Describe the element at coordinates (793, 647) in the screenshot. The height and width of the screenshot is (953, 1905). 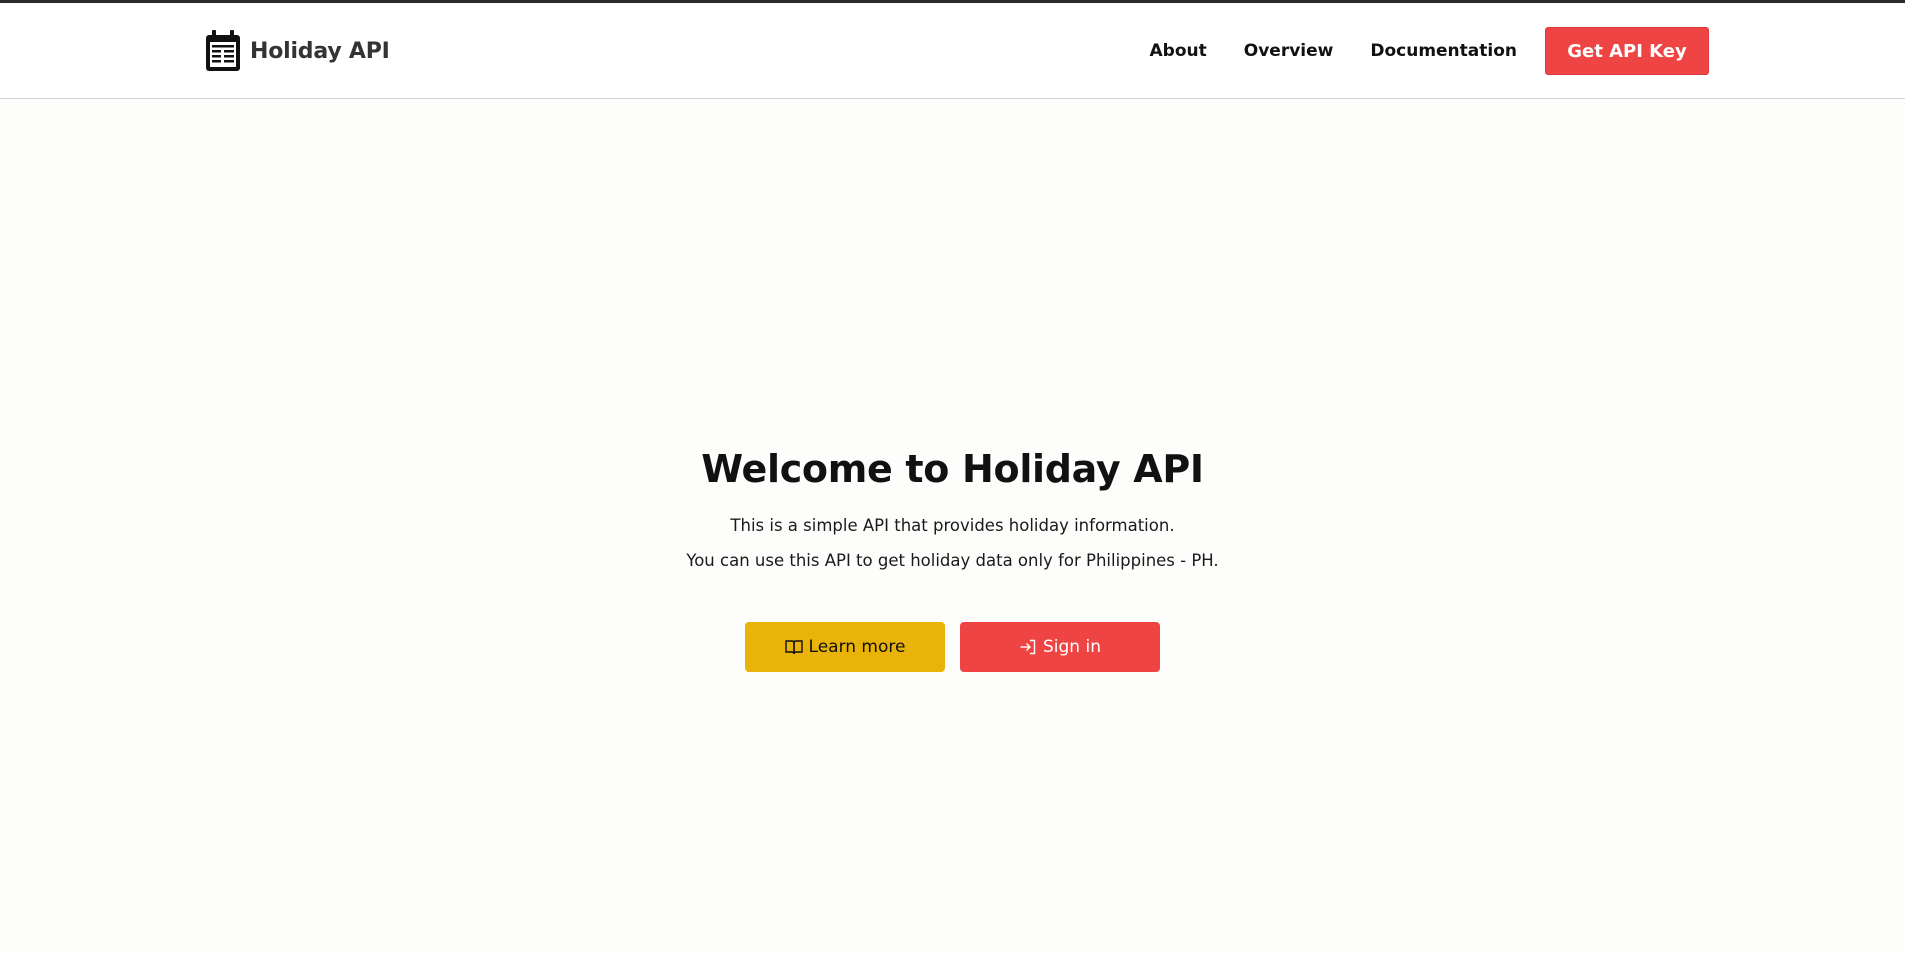
I see `book-open-icon` at that location.